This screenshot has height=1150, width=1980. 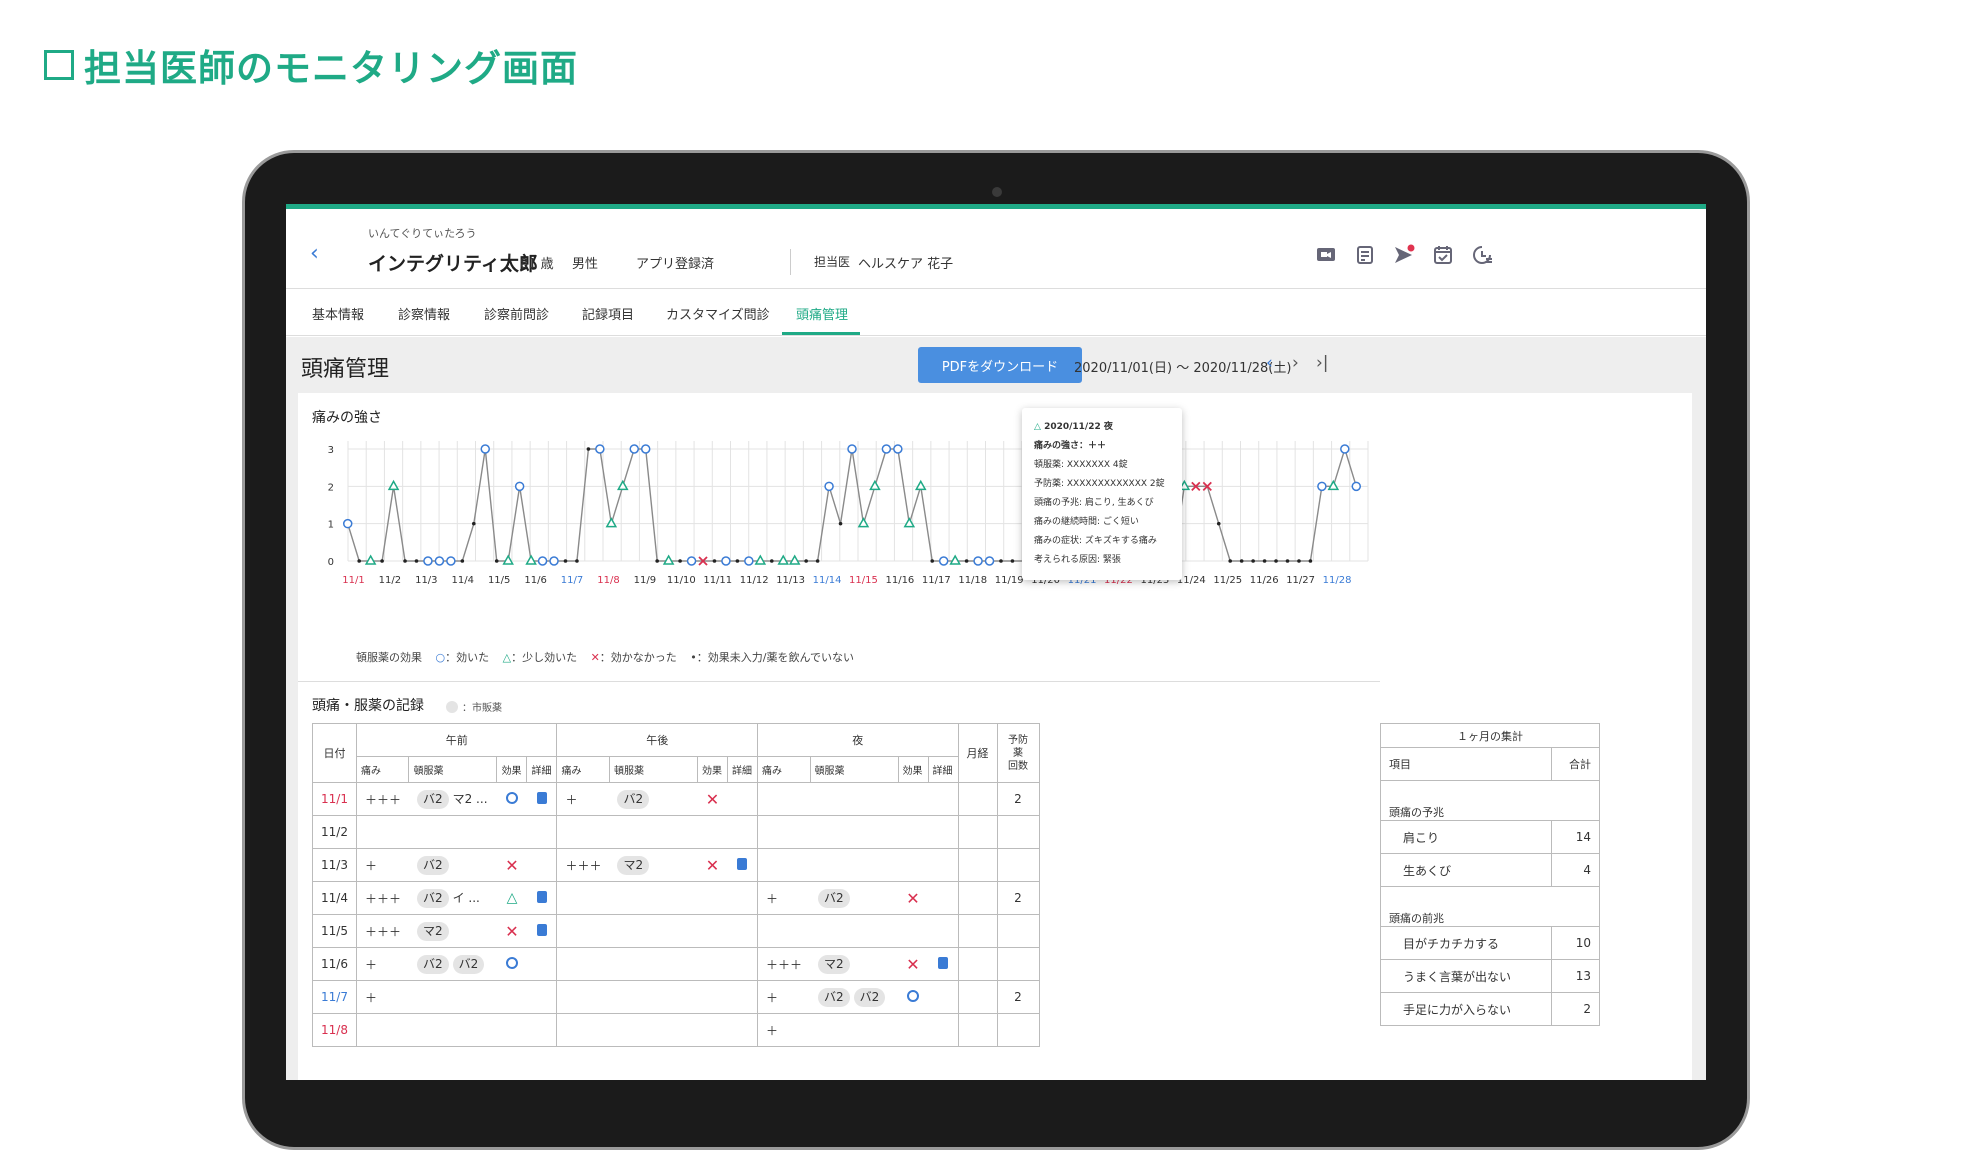 I want to click on next-chevron-icon: ›, so click(x=1295, y=363).